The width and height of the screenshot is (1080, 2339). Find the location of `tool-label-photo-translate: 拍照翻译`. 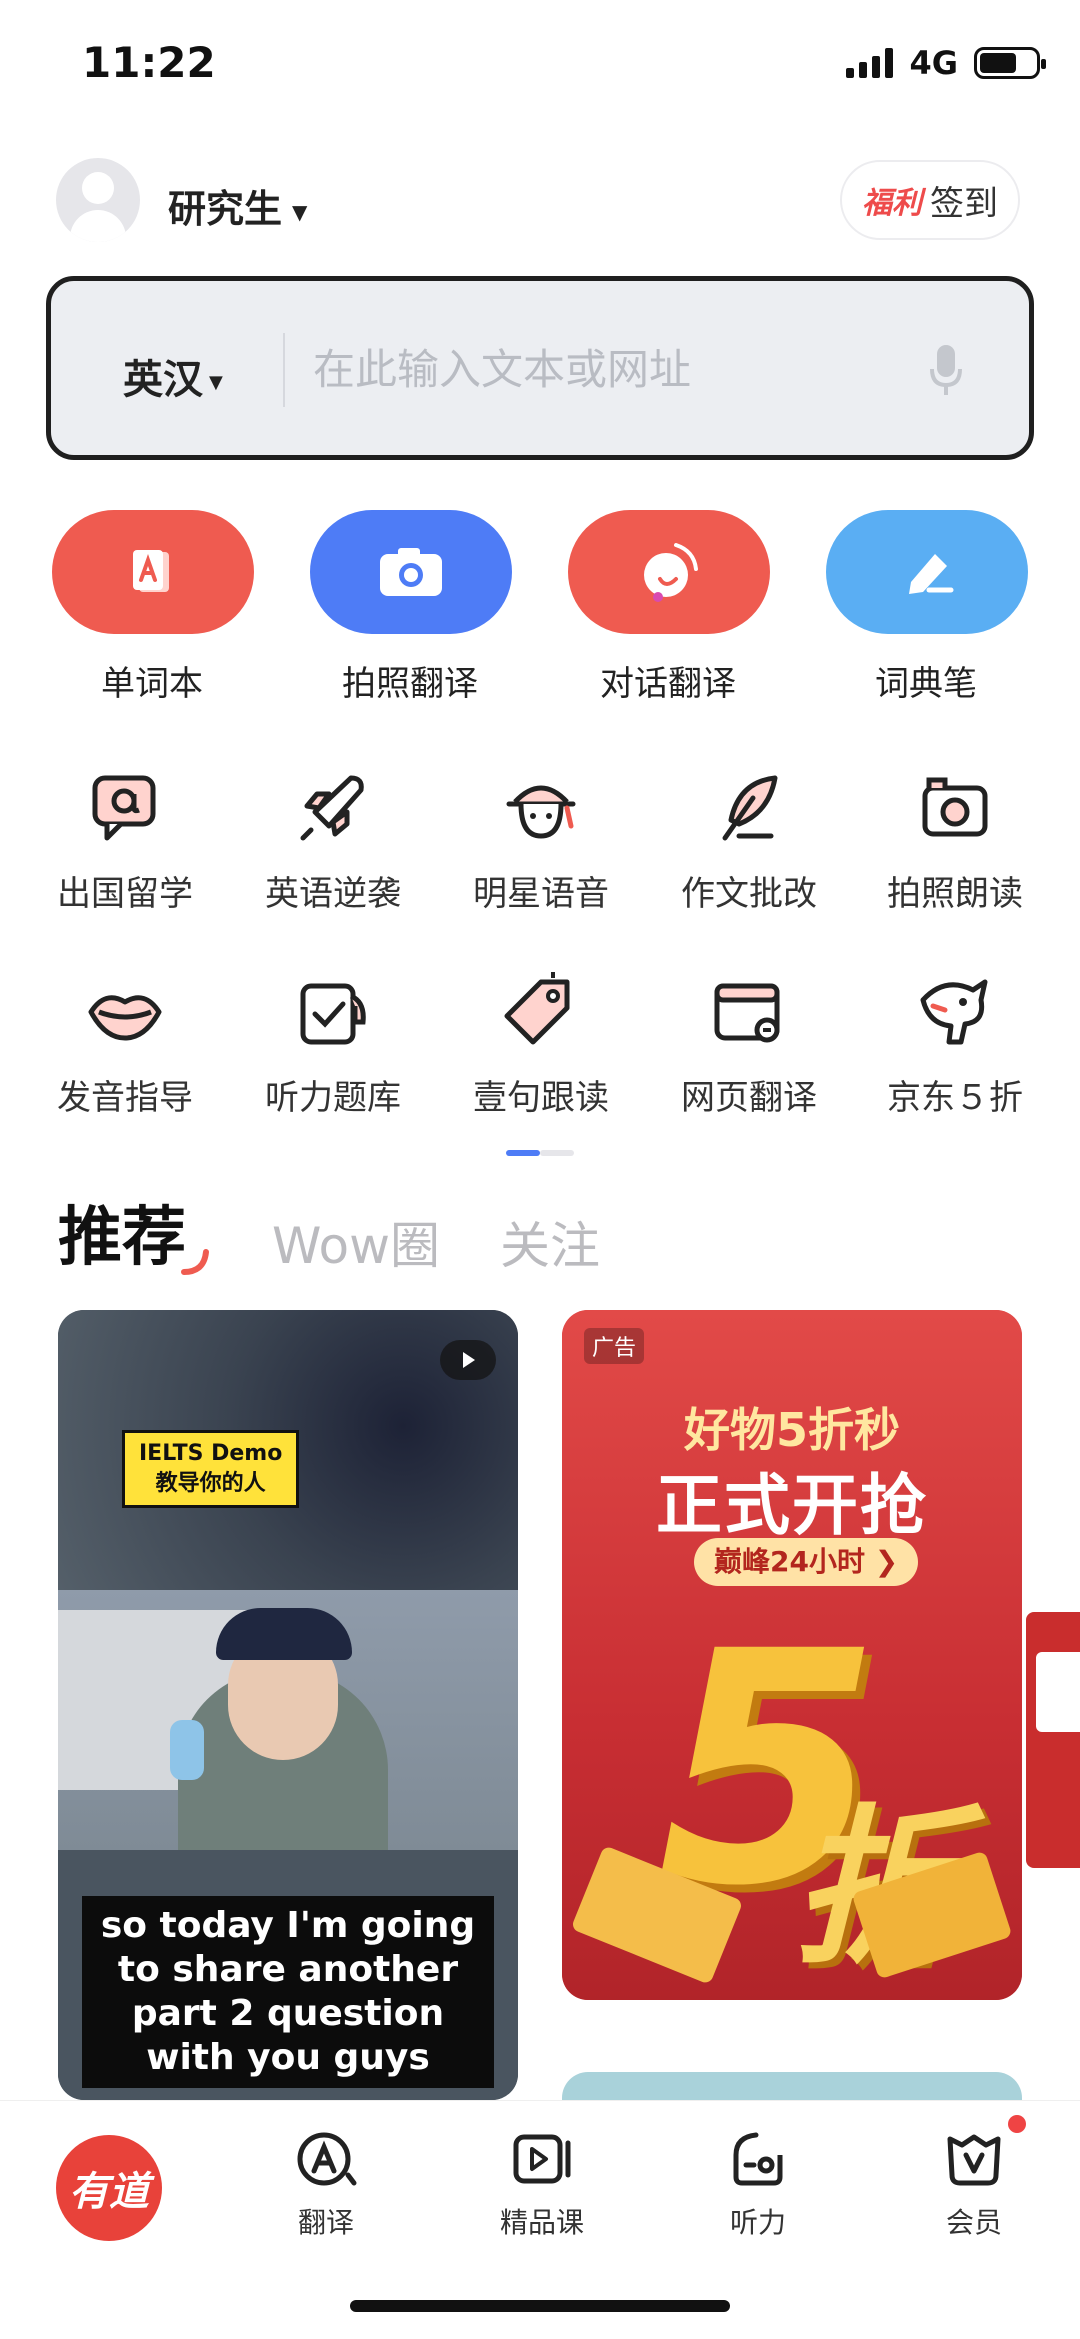

tool-label-photo-translate: 拍照翻译 is located at coordinates (410, 684).